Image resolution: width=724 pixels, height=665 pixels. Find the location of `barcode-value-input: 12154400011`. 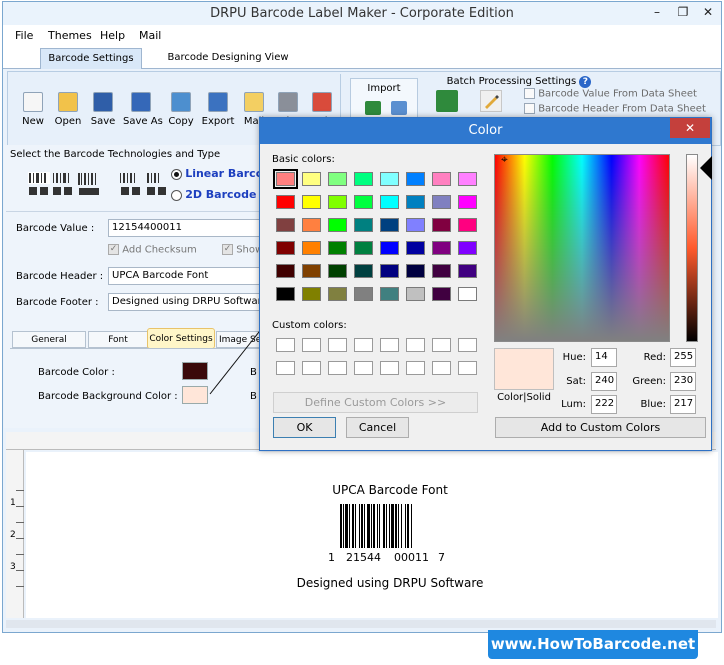

barcode-value-input: 12154400011 is located at coordinates (185, 228).